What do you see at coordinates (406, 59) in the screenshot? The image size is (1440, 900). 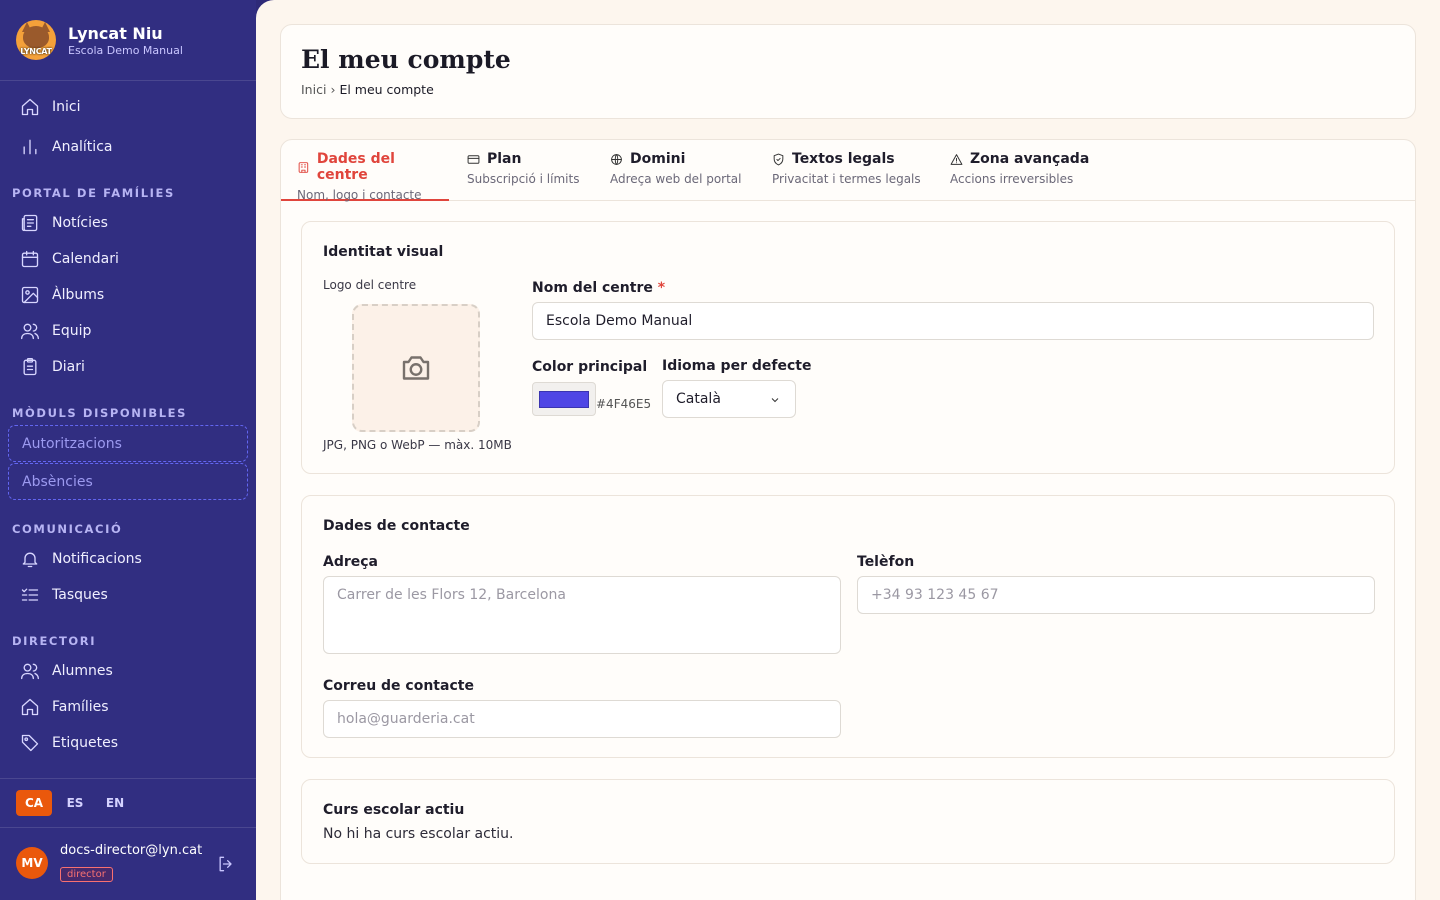 I see `page-title: El meu compte` at bounding box center [406, 59].